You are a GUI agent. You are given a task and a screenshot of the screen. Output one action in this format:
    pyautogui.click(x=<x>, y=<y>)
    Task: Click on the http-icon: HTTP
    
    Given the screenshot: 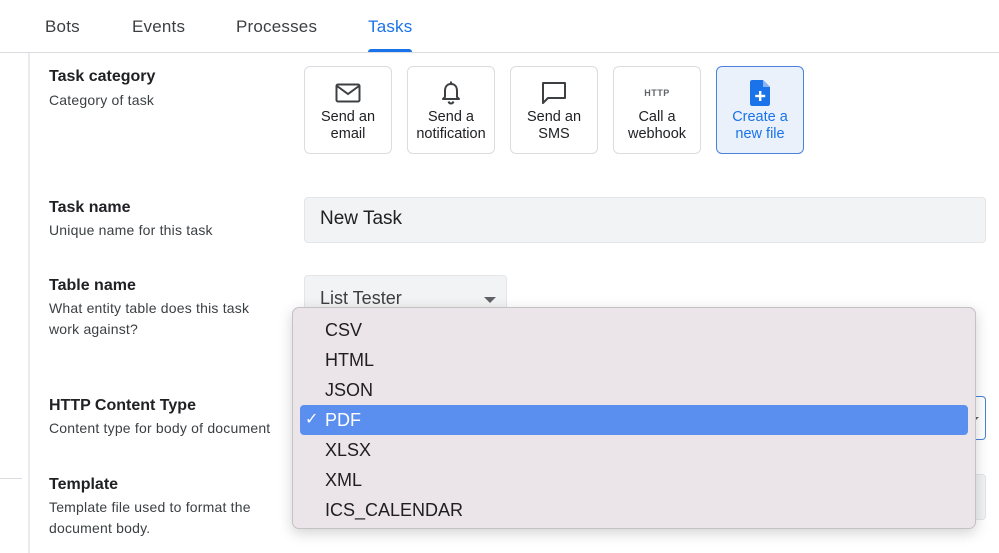 What is the action you would take?
    pyautogui.click(x=657, y=93)
    